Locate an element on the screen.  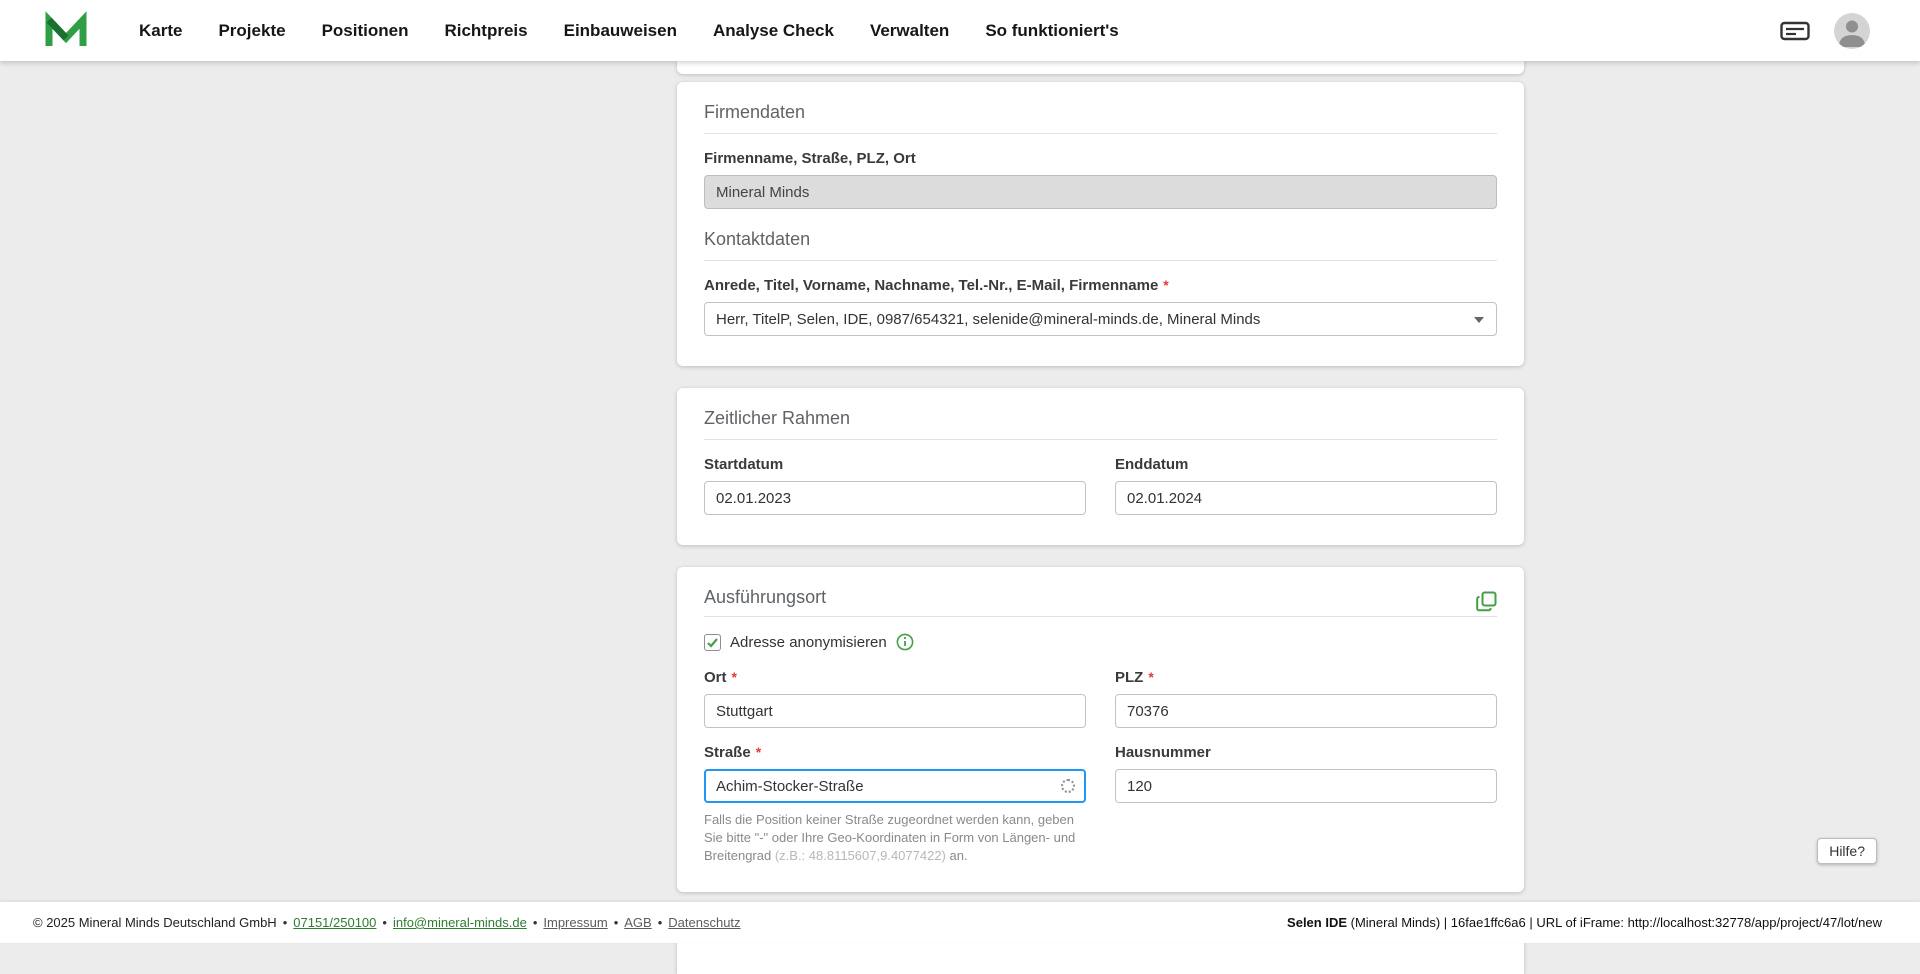
nav-item-positionen: Positionen is located at coordinates (365, 31).